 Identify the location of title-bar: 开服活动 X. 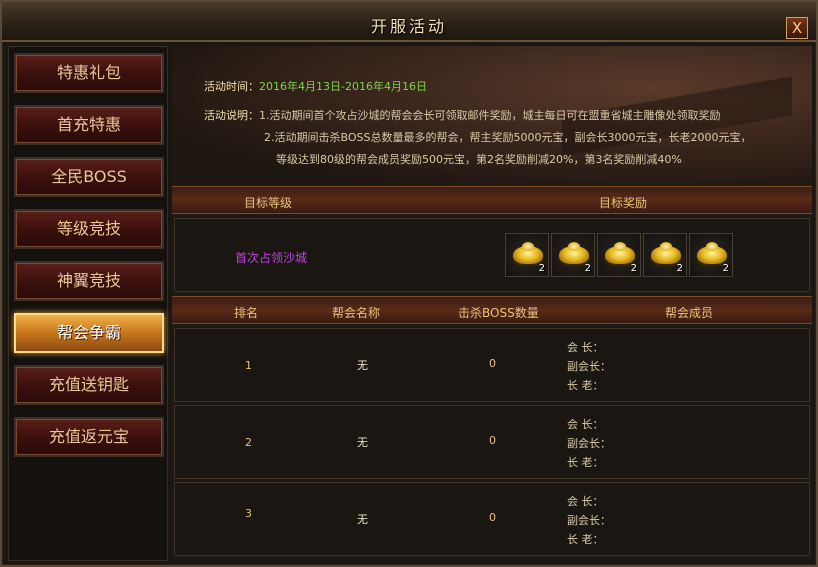
(409, 22).